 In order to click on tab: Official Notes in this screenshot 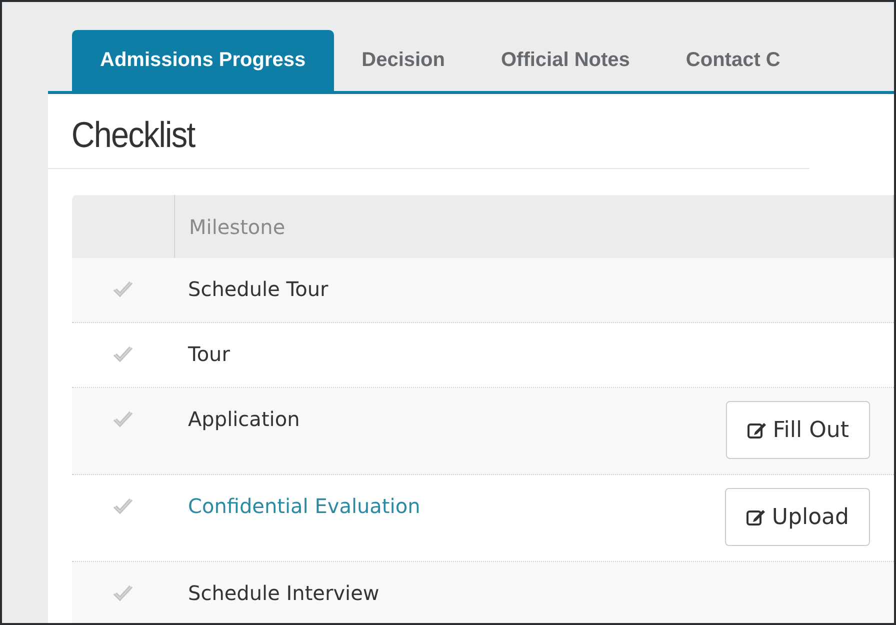, I will do `click(565, 60)`.